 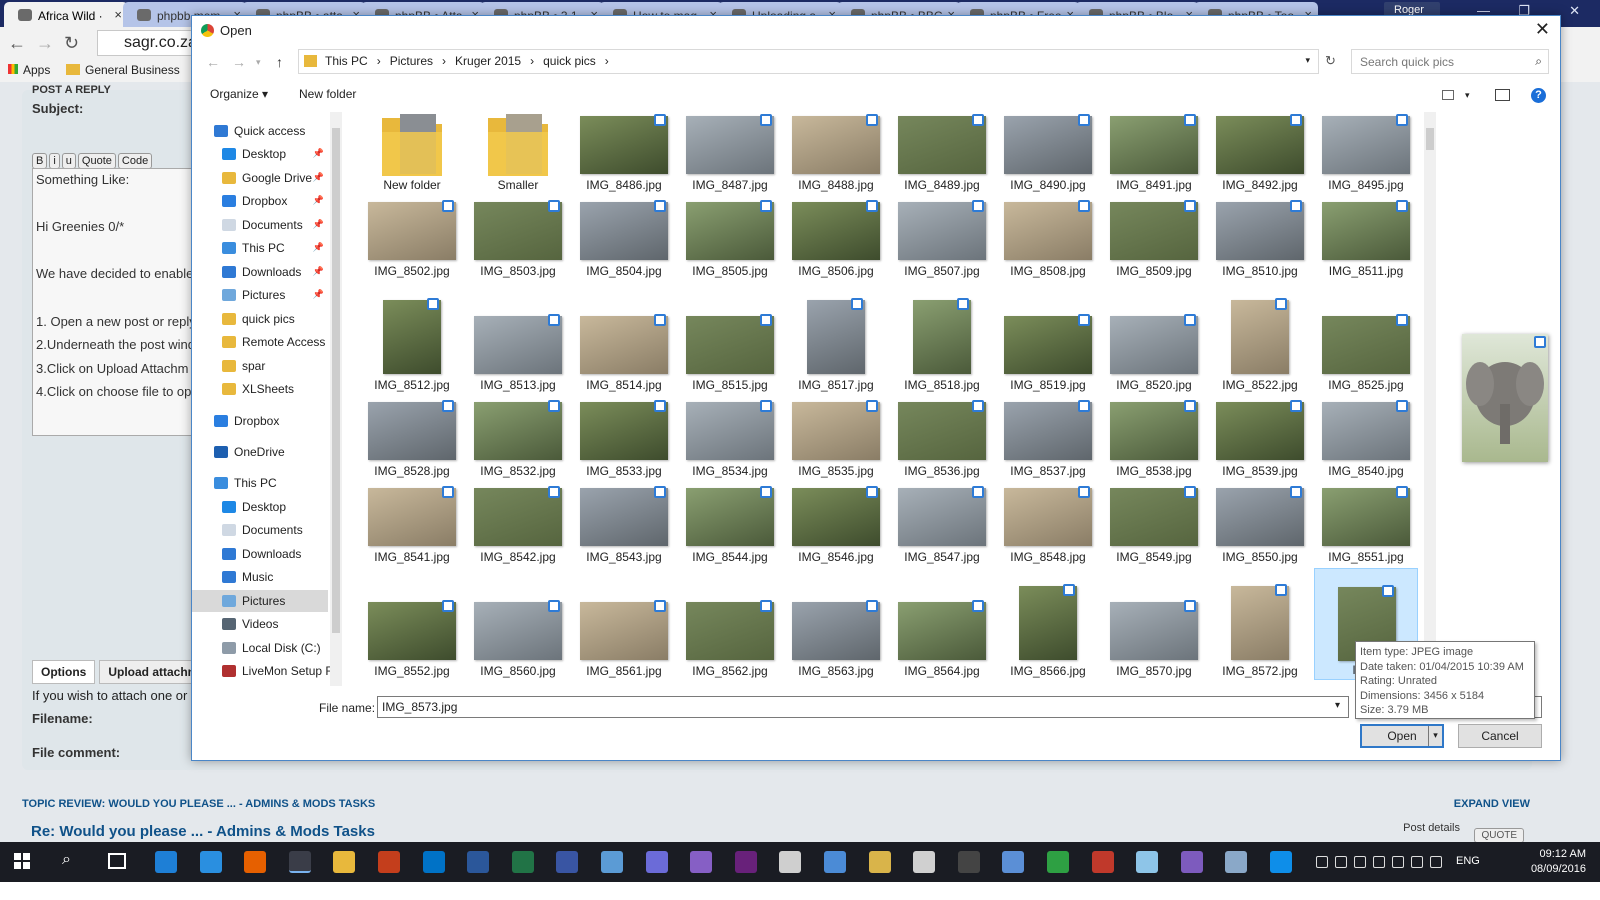 What do you see at coordinates (1236, 862) in the screenshot?
I see `server-icon` at bounding box center [1236, 862].